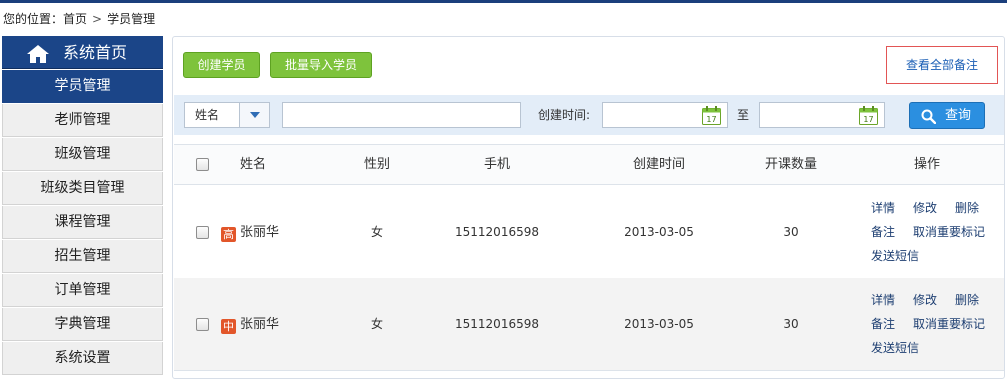 This screenshot has width=1007, height=379. What do you see at coordinates (82, 120) in the screenshot?
I see `sidebar-item-teachers: 老师管理` at bounding box center [82, 120].